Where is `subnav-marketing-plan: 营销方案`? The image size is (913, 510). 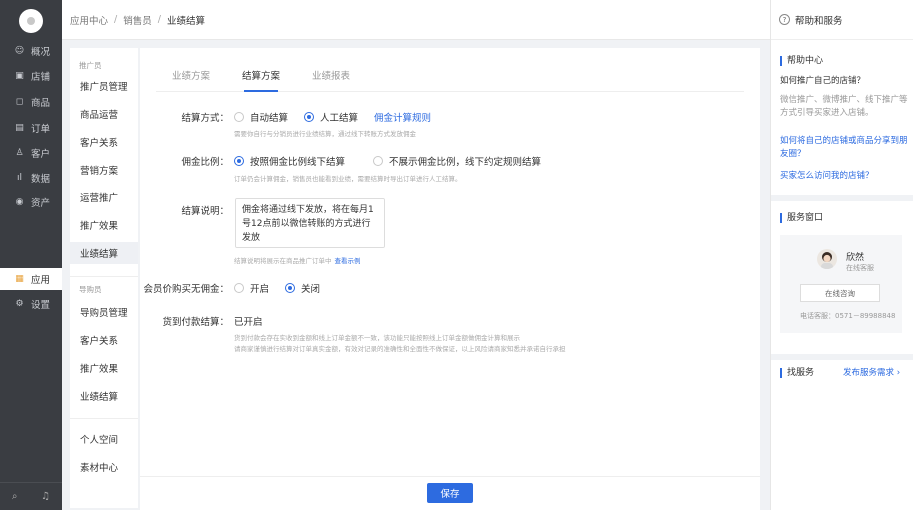
subnav-marketing-plan: 营销方案 is located at coordinates (104, 170).